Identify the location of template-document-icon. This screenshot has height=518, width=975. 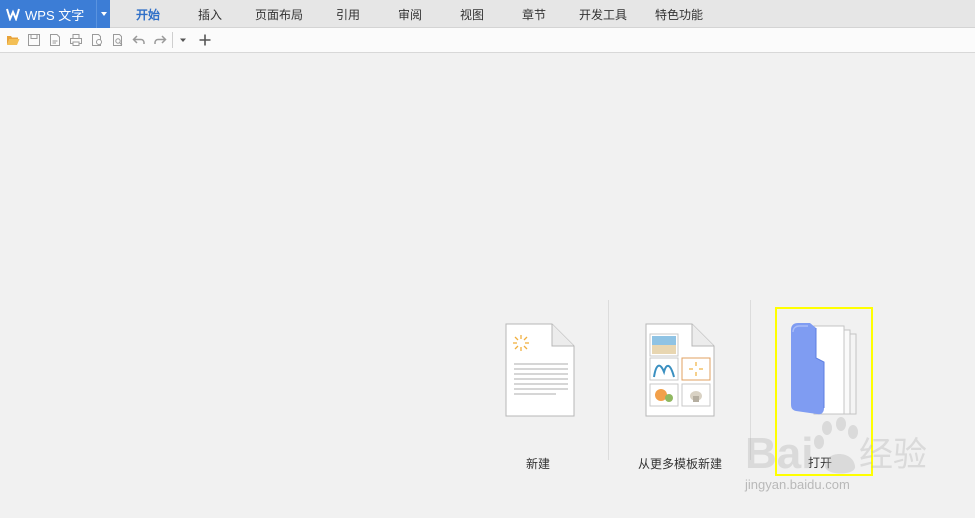
(680, 370).